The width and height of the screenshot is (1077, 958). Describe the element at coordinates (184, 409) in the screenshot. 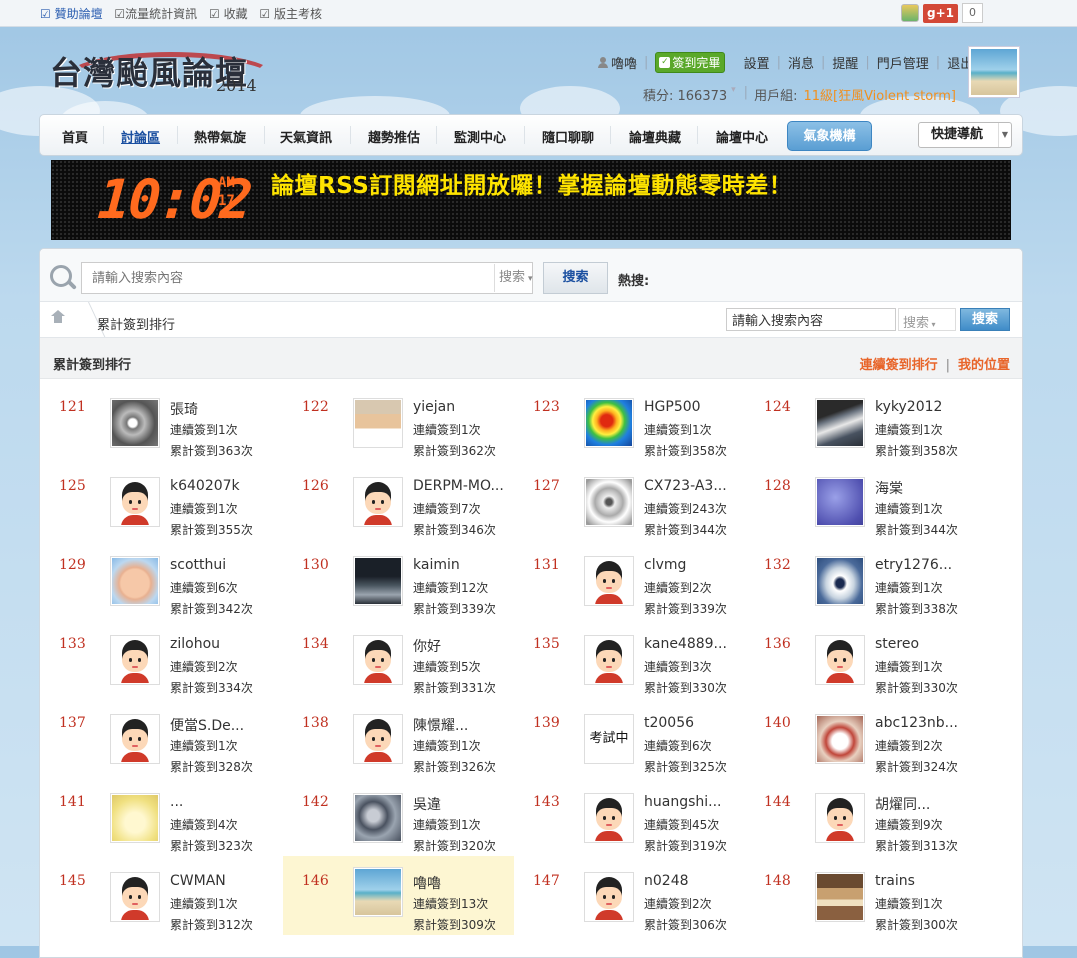

I see `user-name-link: 張琦` at that location.